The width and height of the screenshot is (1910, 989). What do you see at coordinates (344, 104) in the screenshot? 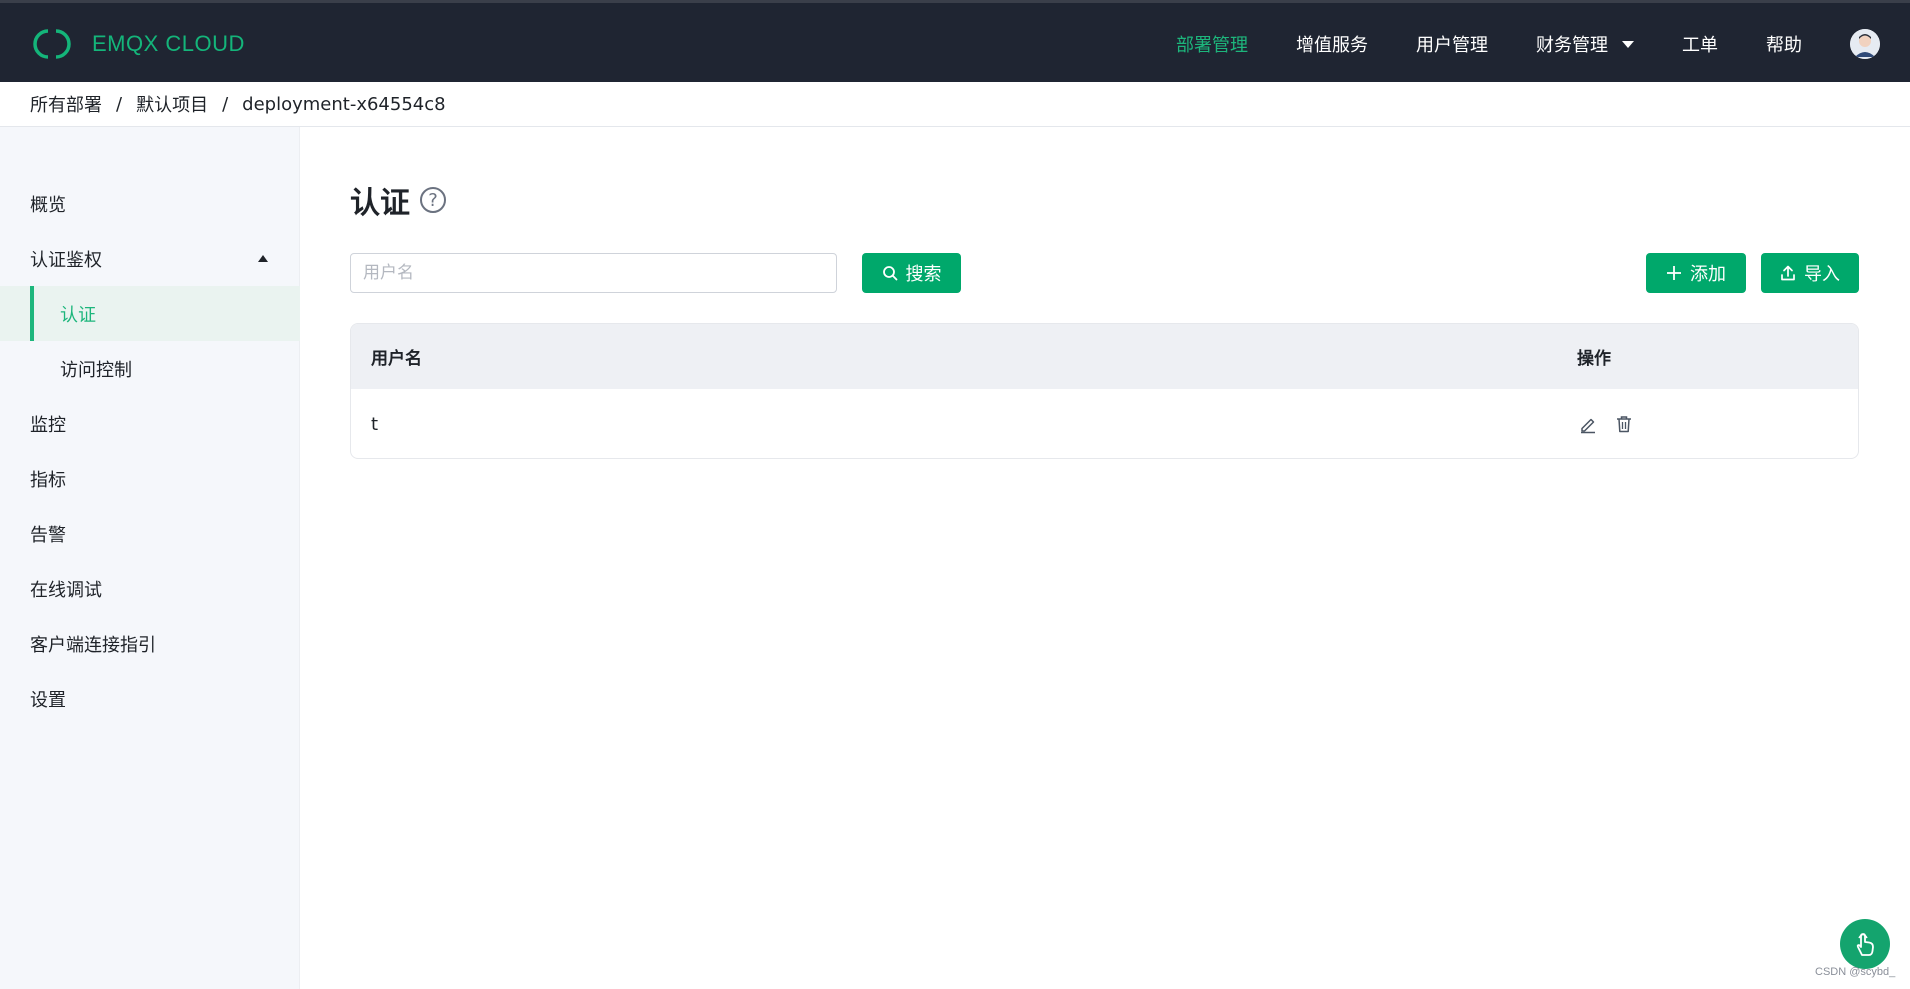
I see `breadcrumb-item-deployment: deployment-x64554c8` at bounding box center [344, 104].